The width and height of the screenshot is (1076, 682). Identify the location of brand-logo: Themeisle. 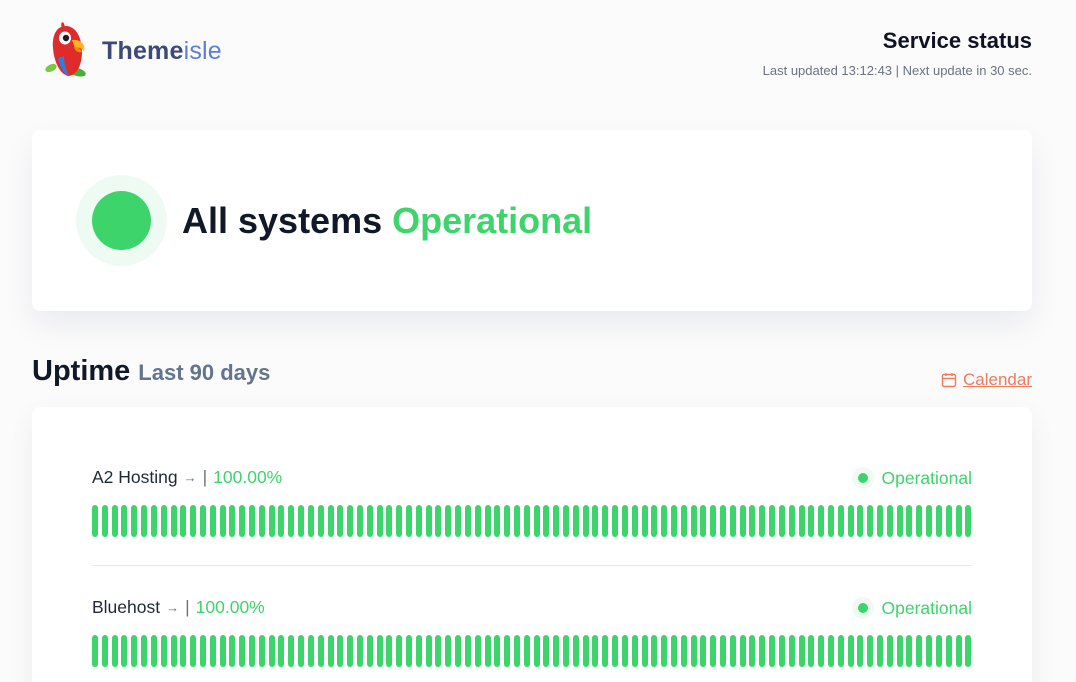
(133, 51).